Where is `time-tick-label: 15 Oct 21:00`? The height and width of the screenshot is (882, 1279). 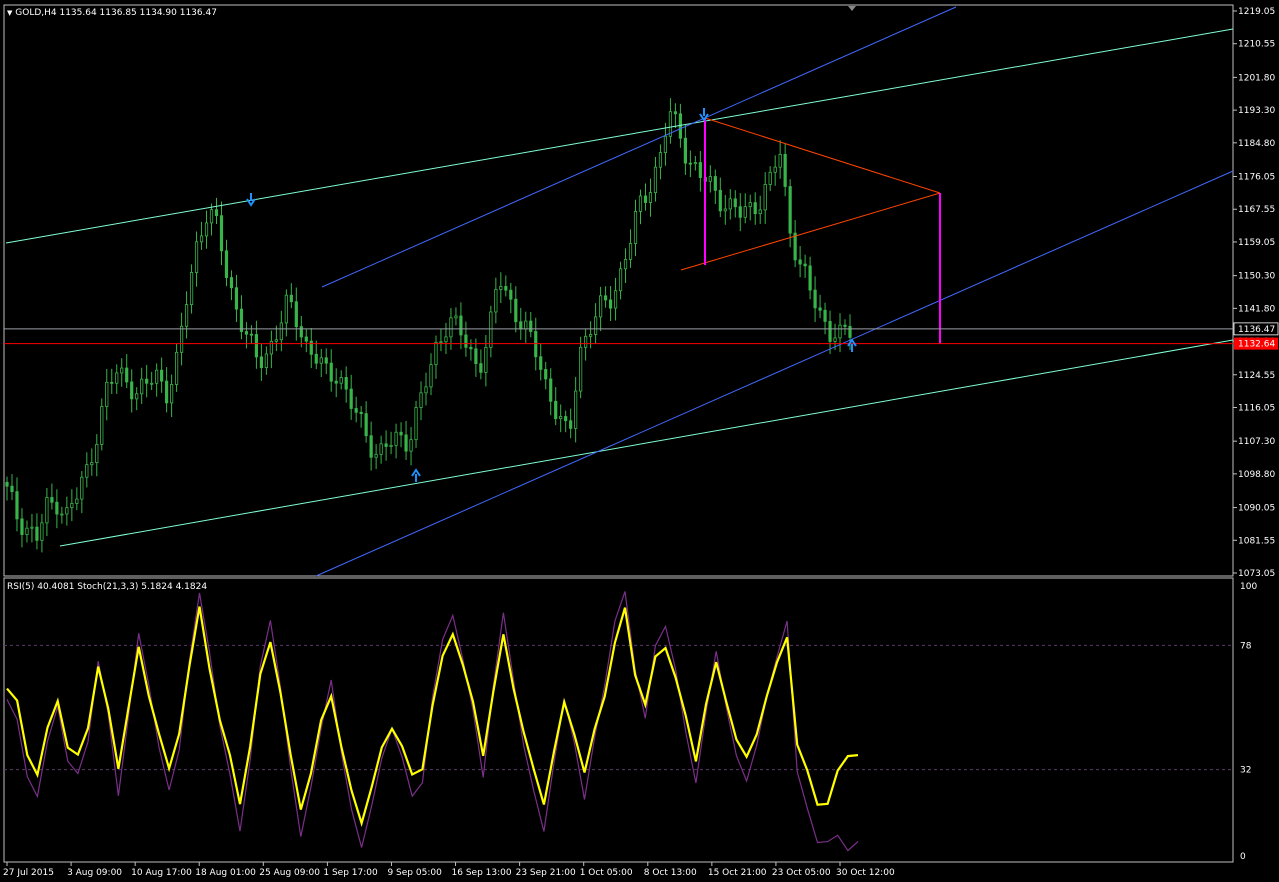 time-tick-label: 15 Oct 21:00 is located at coordinates (737, 873).